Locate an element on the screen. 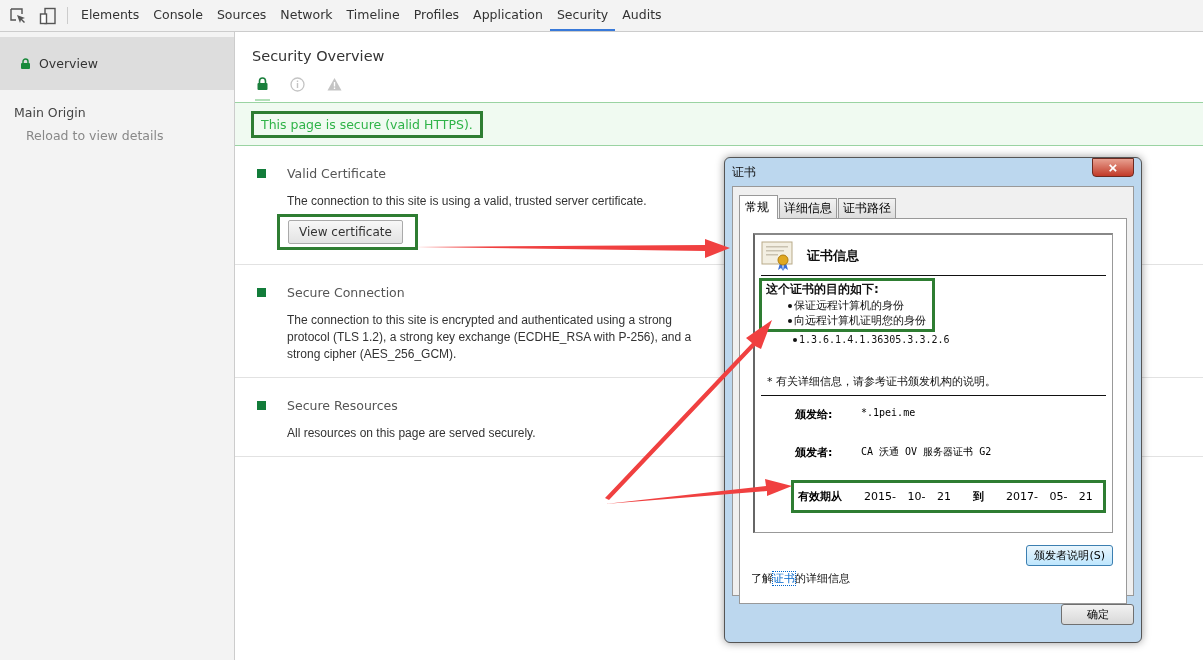 The height and width of the screenshot is (660, 1203). secure-message: This page is secure (valid HTTPS). is located at coordinates (367, 124).